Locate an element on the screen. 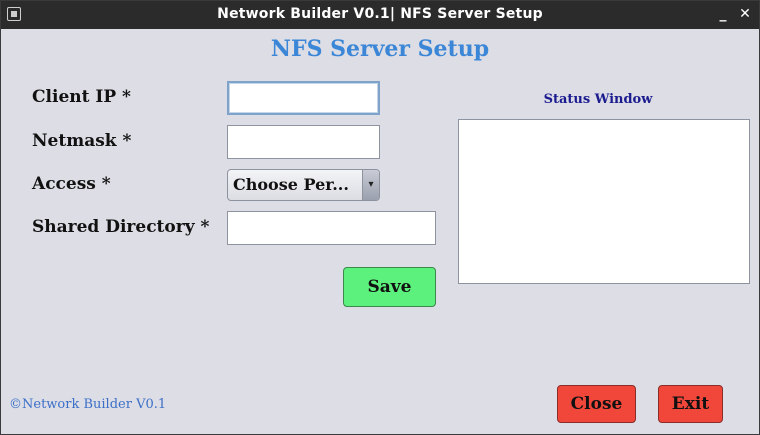 The width and height of the screenshot is (760, 435). access-label: Access * is located at coordinates (71, 184).